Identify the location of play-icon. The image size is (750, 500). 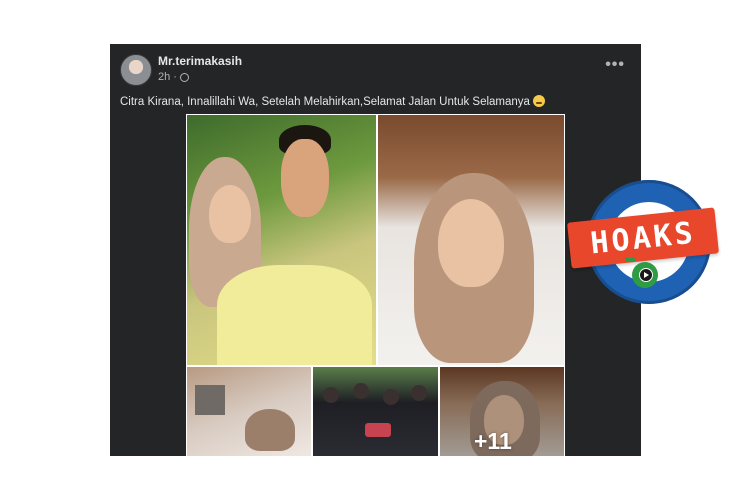
(646, 275).